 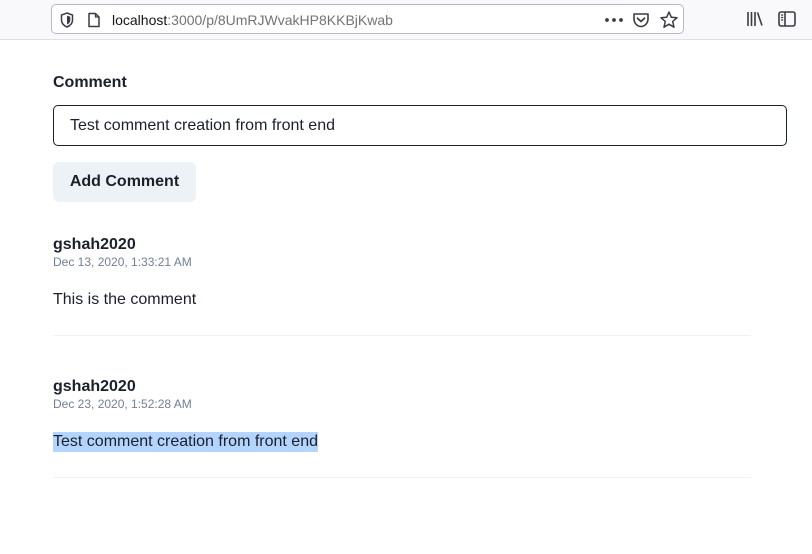 What do you see at coordinates (755, 19) in the screenshot?
I see `library-icon` at bounding box center [755, 19].